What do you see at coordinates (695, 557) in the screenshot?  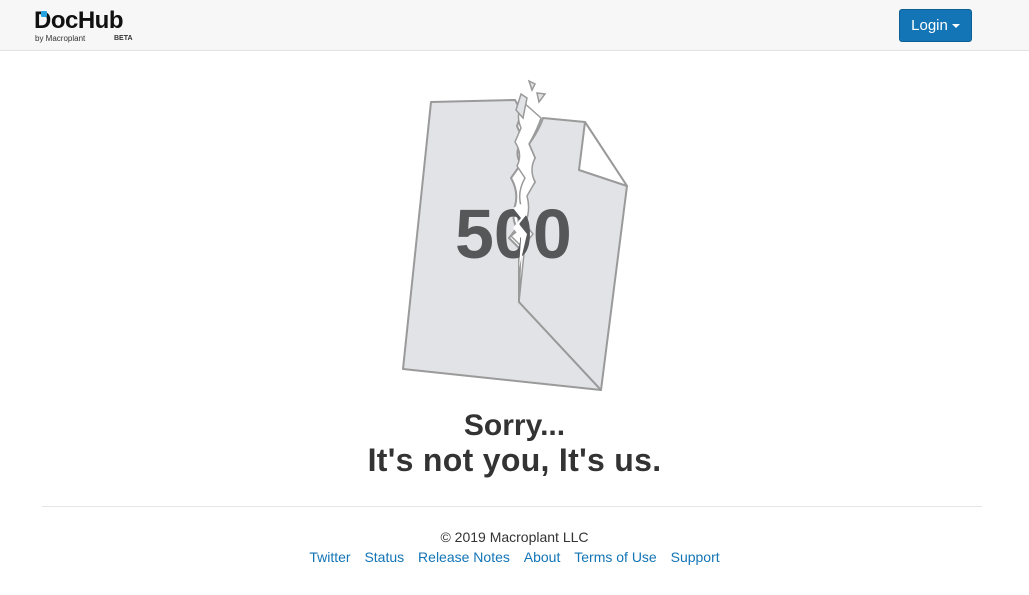 I see `footer-link-support: Support` at bounding box center [695, 557].